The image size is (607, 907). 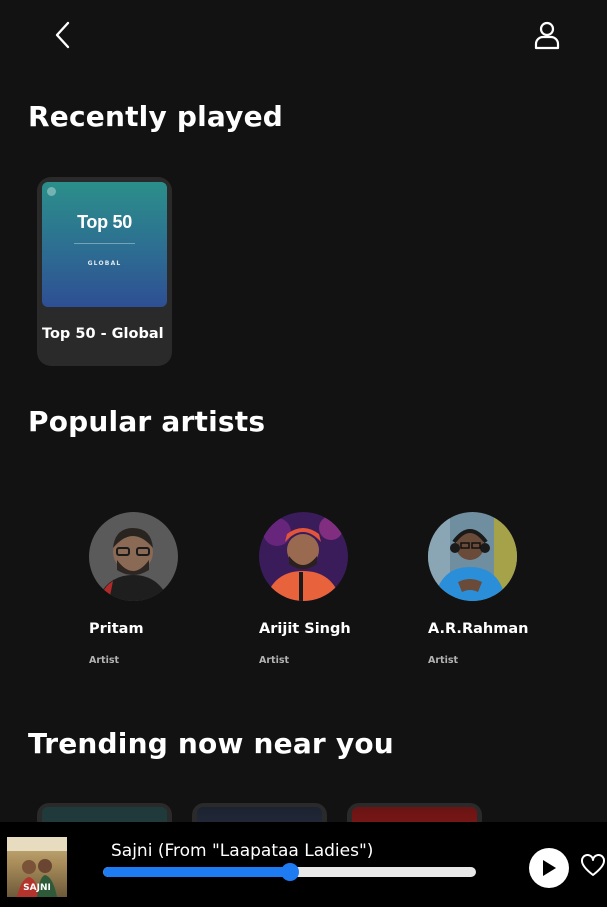 I want to click on artist-card-a-r-rahman: A.R.Rahman Artist, so click(x=483, y=592).